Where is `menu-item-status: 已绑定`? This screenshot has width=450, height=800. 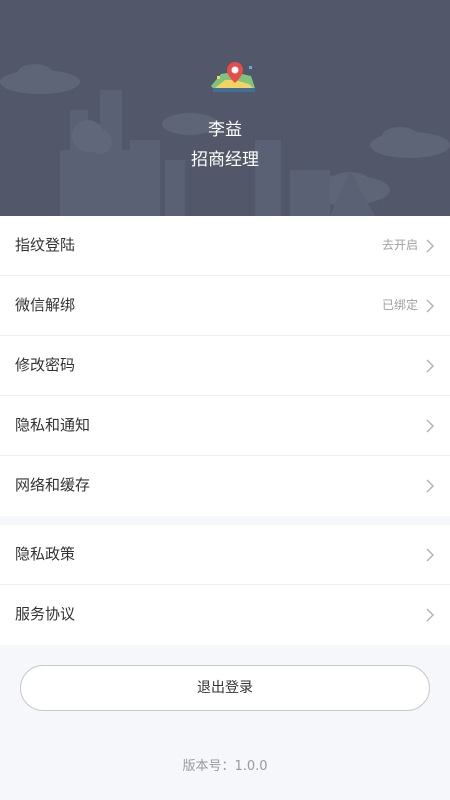 menu-item-status: 已绑定 is located at coordinates (399, 305).